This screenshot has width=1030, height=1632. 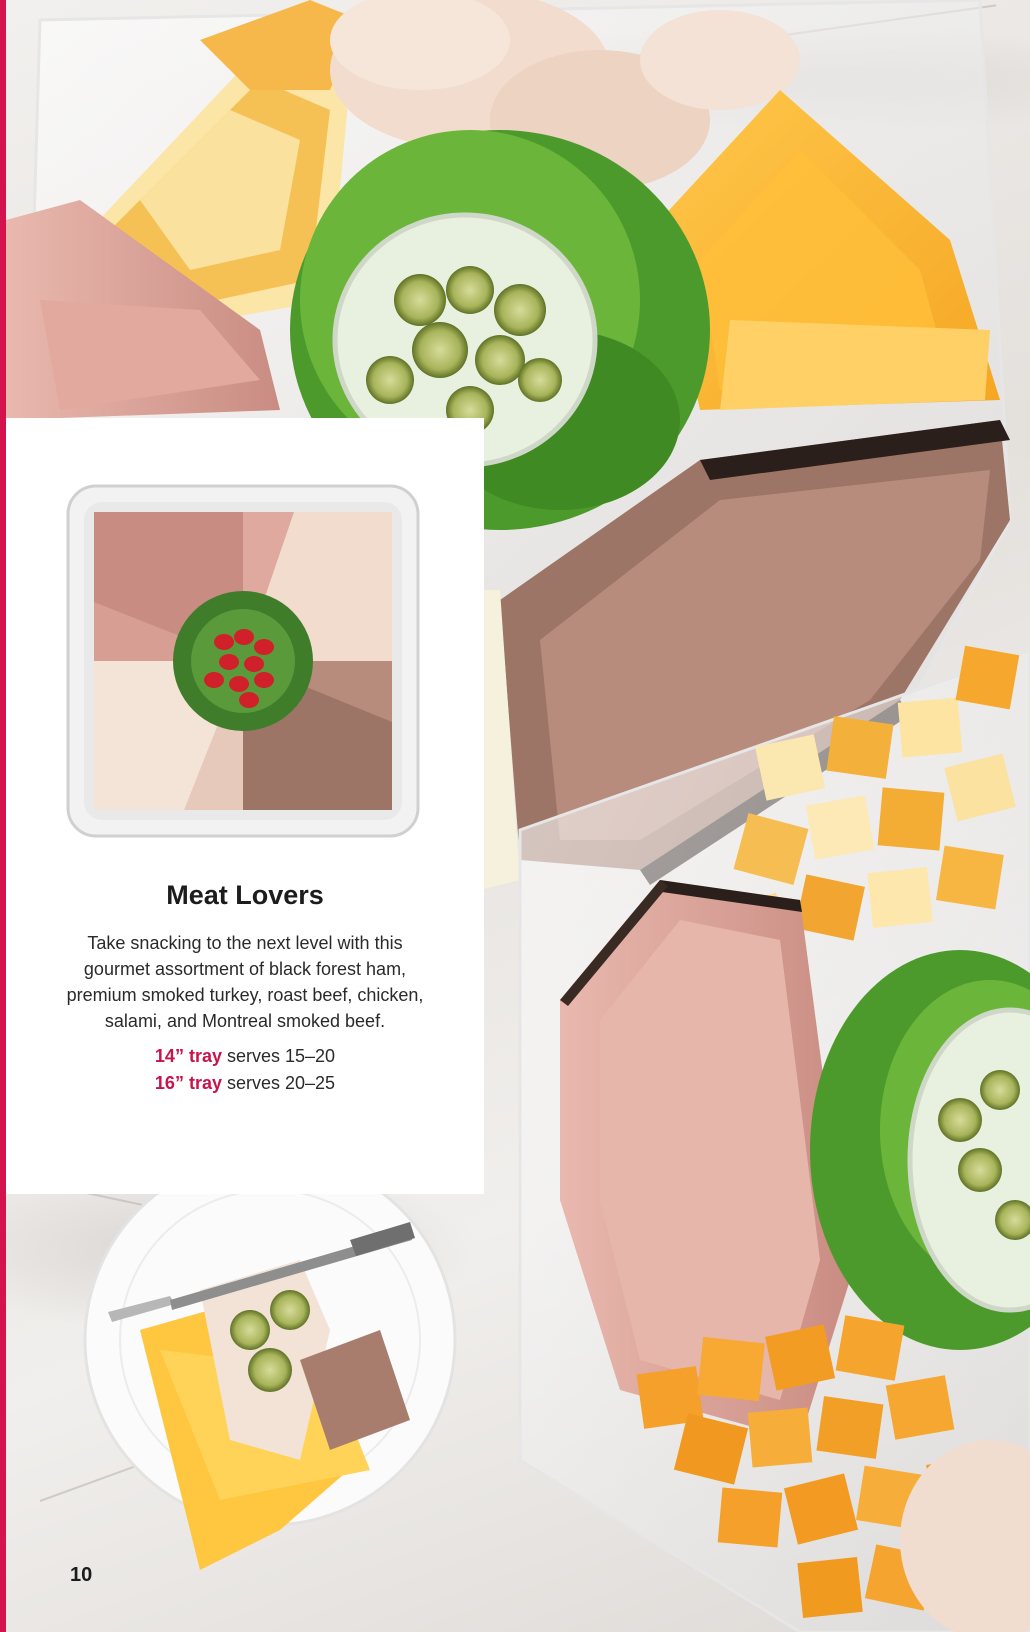 What do you see at coordinates (188, 1056) in the screenshot?
I see `size-label: 14” tray` at bounding box center [188, 1056].